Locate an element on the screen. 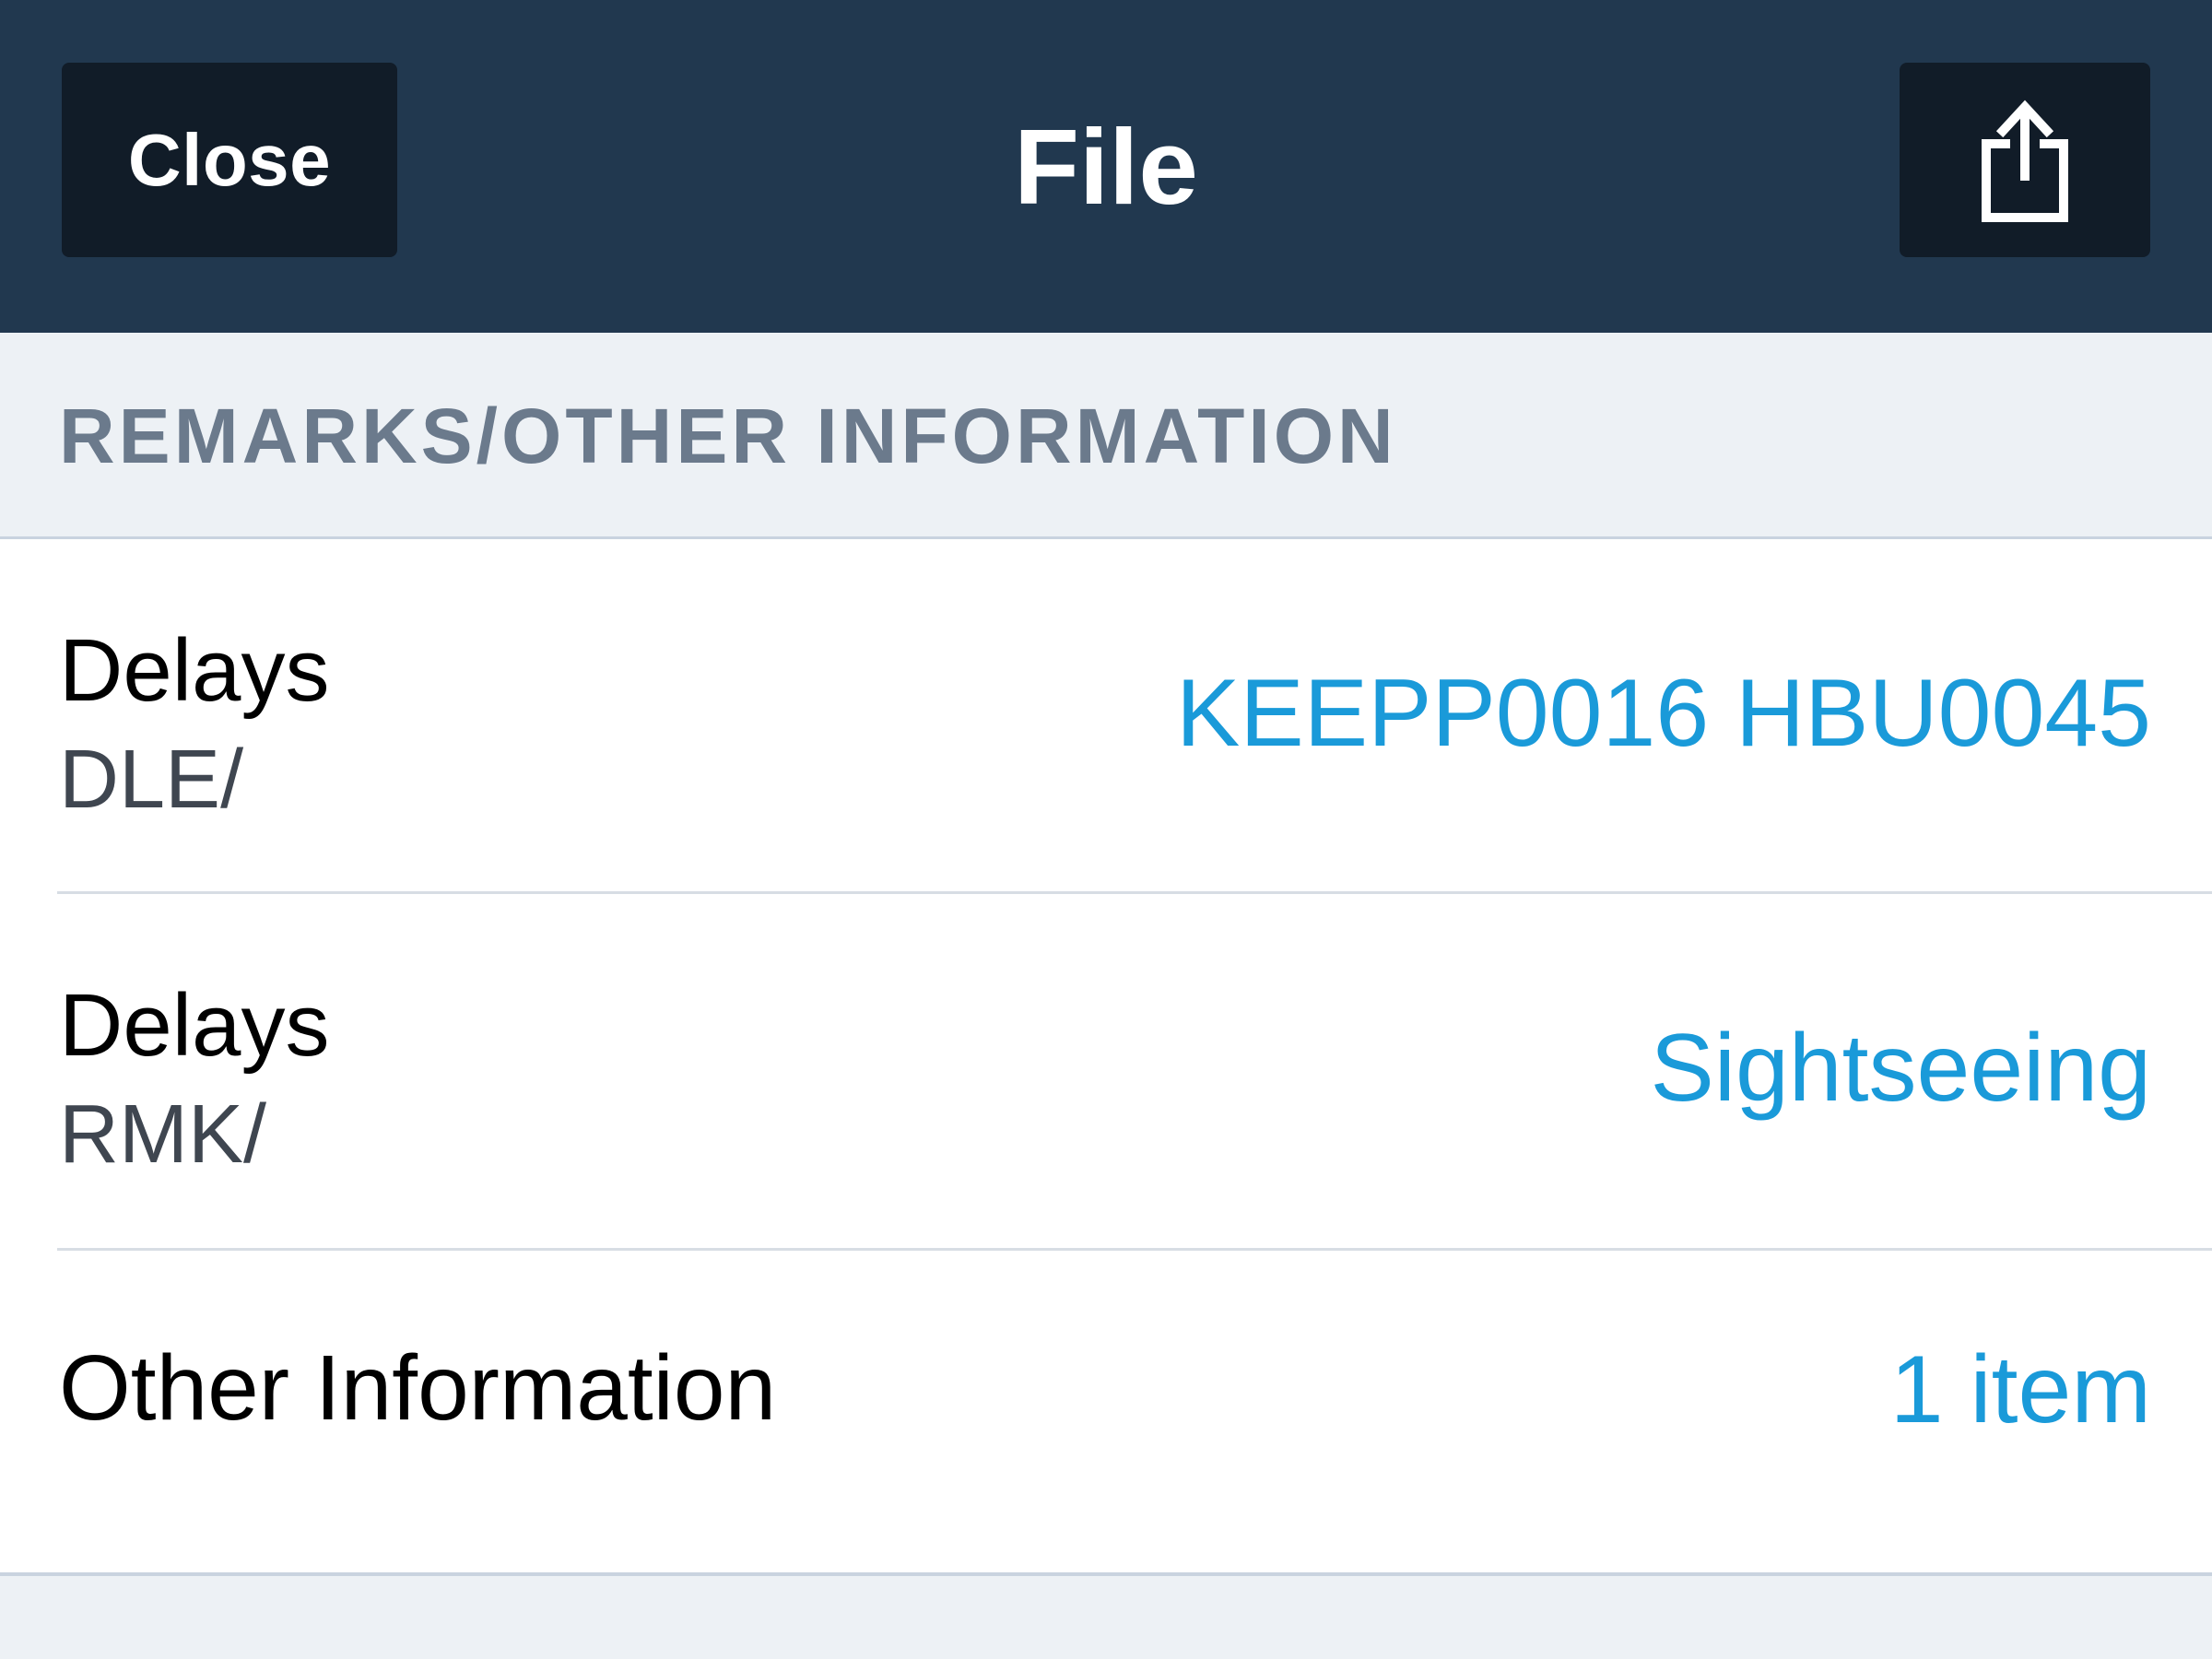  share-button is located at coordinates (2025, 160).